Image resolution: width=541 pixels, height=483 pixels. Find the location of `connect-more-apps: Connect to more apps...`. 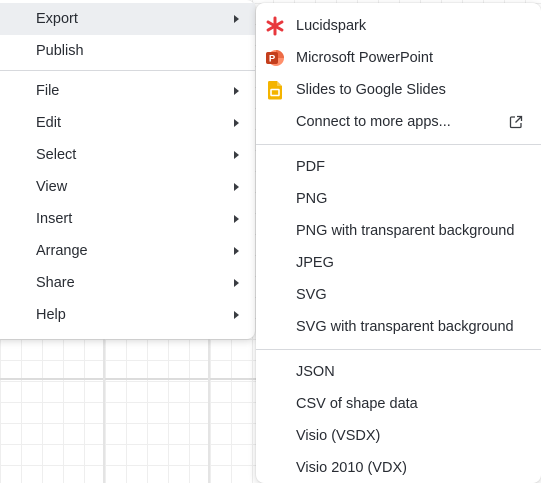

connect-more-apps: Connect to more apps... is located at coordinates (398, 122).